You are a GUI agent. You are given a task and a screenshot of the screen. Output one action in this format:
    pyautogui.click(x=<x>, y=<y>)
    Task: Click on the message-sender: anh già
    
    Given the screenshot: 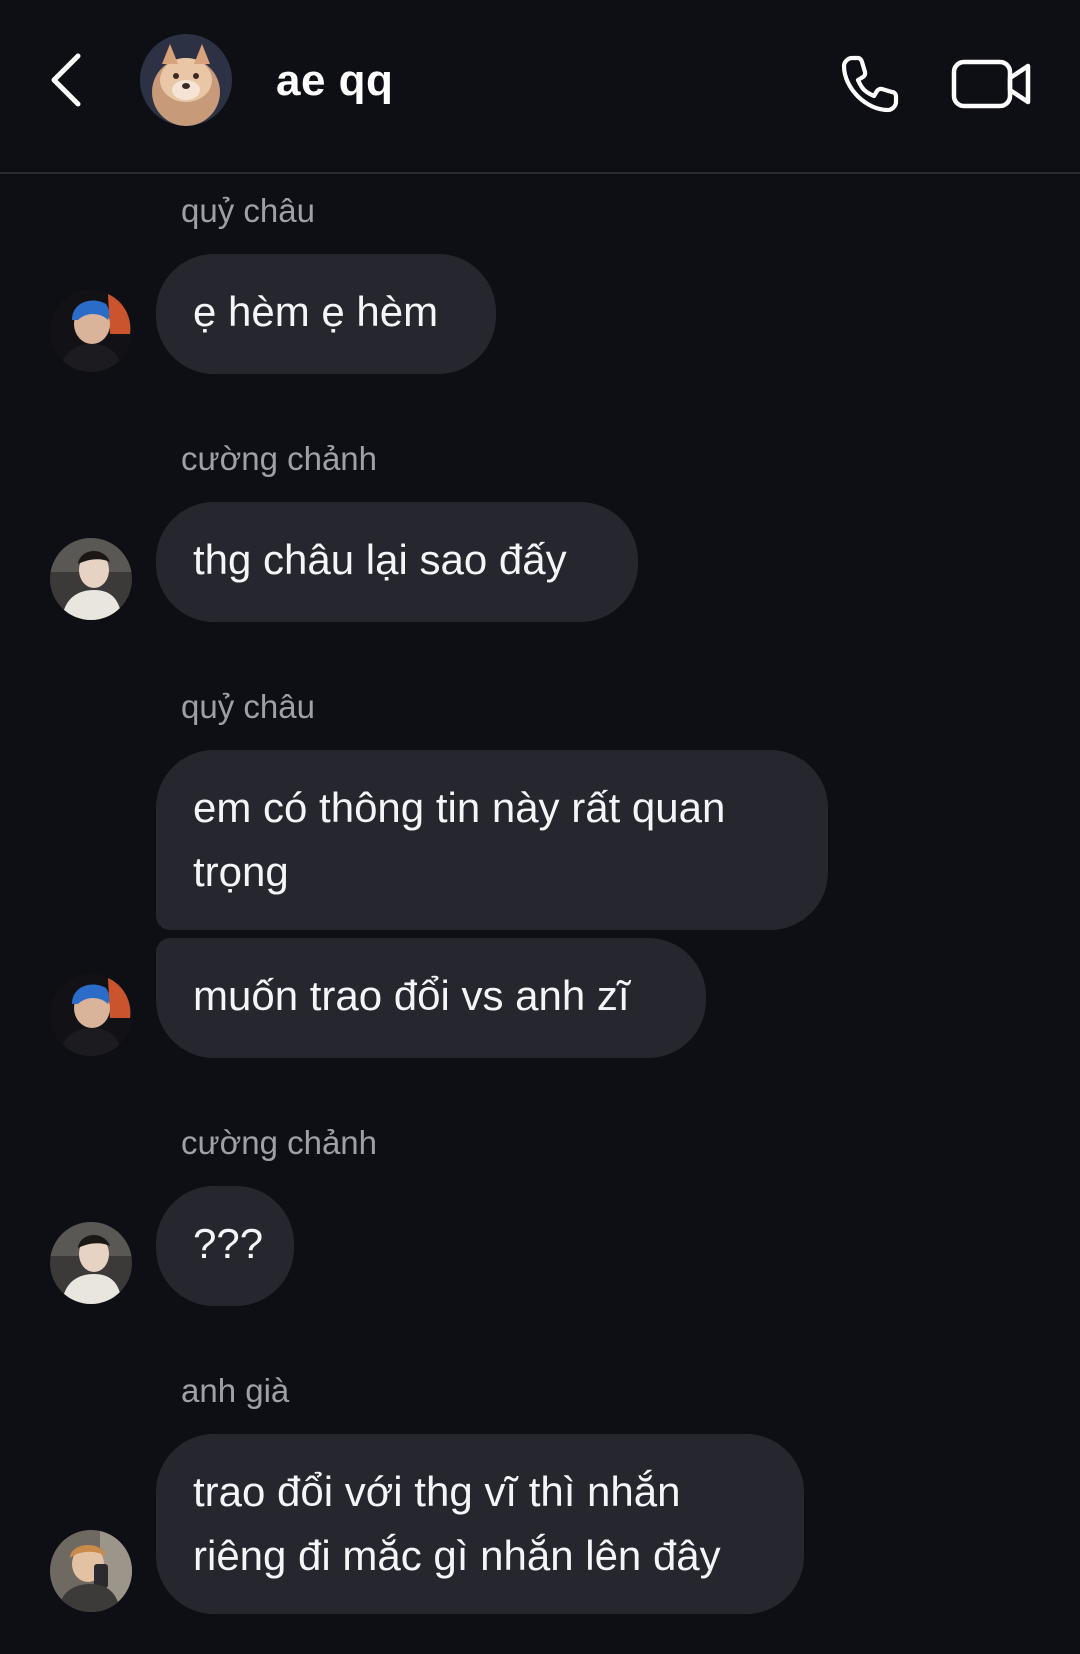 What is the action you would take?
    pyautogui.click(x=235, y=1390)
    